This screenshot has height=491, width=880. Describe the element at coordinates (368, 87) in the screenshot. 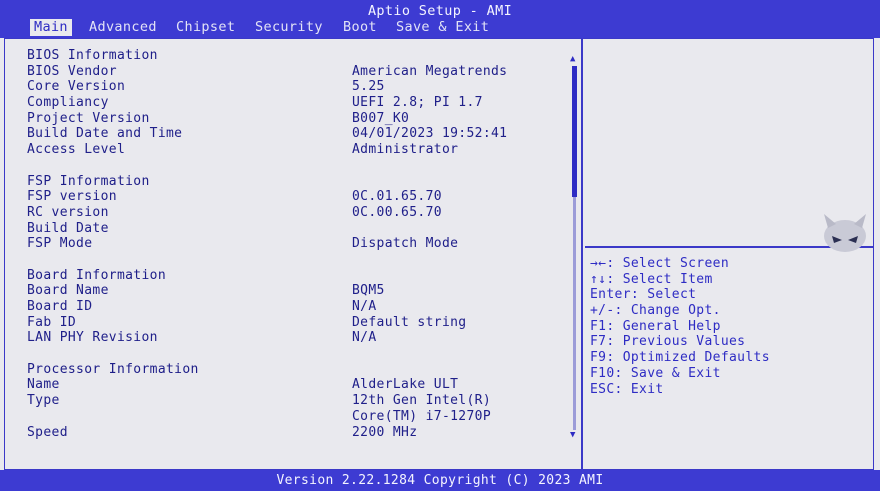

I see `row-value: 5.25` at that location.